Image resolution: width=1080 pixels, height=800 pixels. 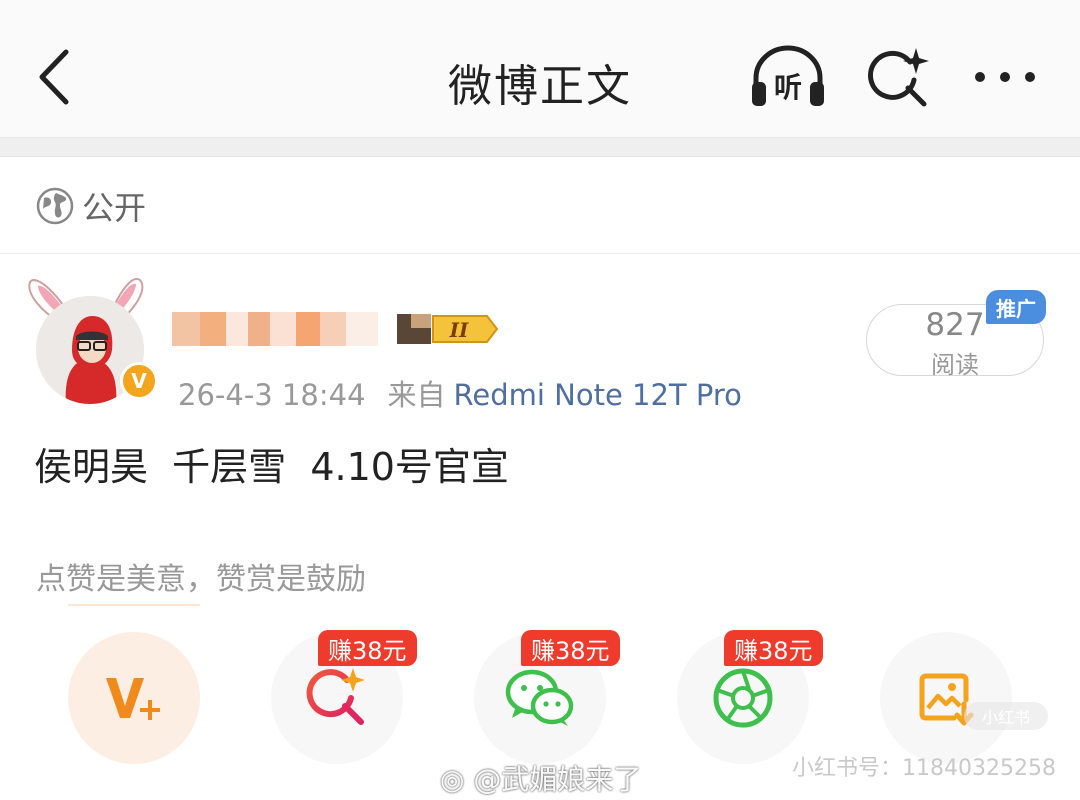 I want to click on sparkle-search-button, so click(x=899, y=78).